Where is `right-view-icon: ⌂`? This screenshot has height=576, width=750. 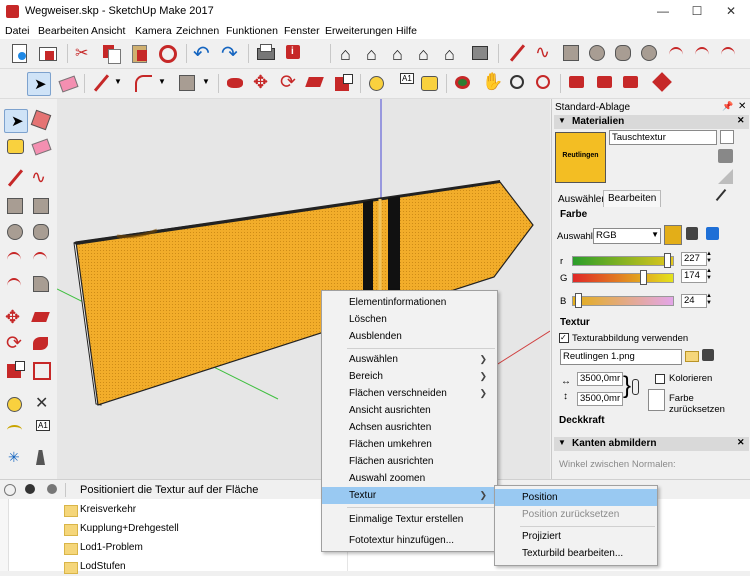
right-view-icon: ⌂ is located at coordinates (427, 53).